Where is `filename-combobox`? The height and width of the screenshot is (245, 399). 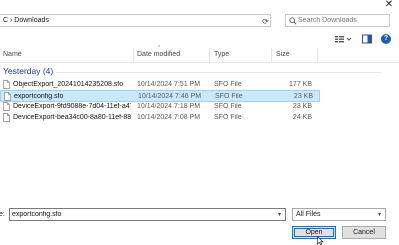
filename-combobox is located at coordinates (147, 214).